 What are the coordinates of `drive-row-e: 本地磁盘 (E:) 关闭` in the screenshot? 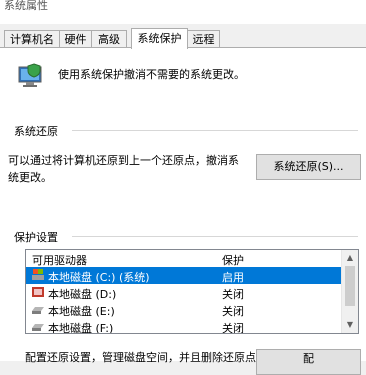 It's located at (185, 309).